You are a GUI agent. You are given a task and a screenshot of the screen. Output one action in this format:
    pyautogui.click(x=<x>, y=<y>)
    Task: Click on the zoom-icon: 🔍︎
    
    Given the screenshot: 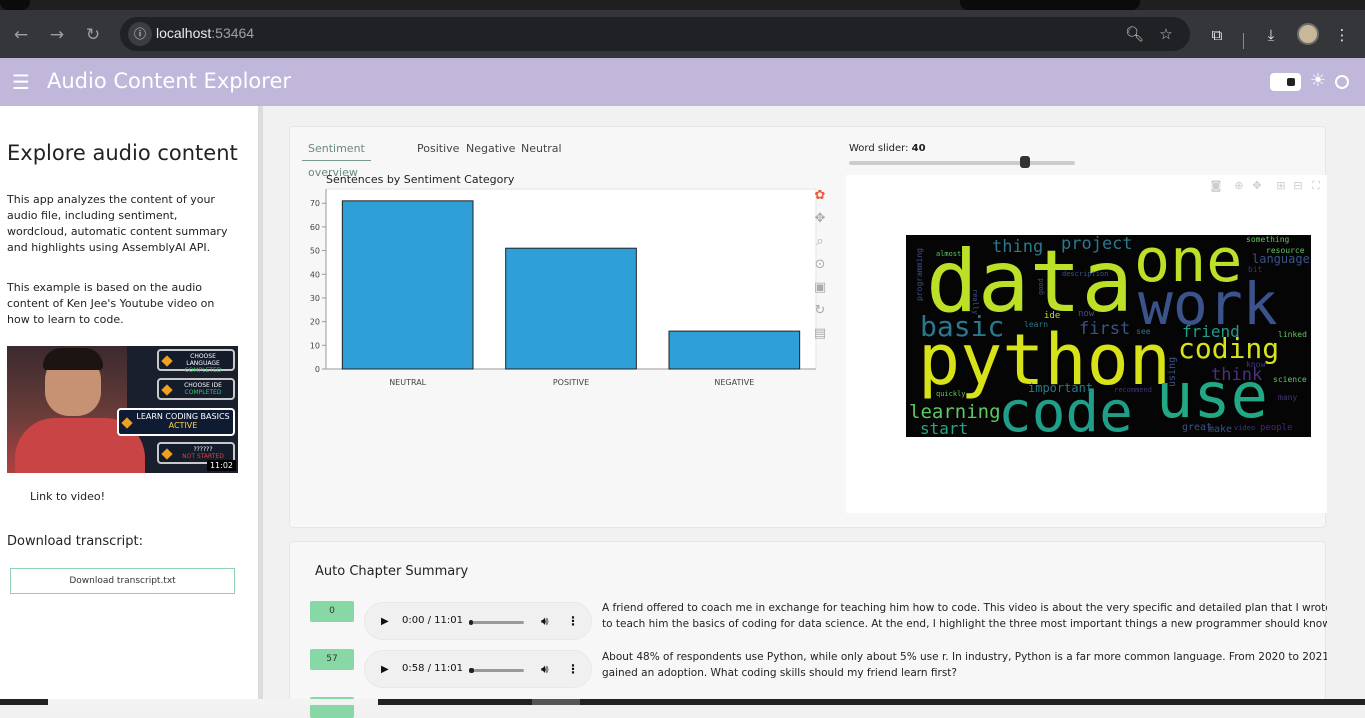 What is the action you would take?
    pyautogui.click(x=1134, y=34)
    